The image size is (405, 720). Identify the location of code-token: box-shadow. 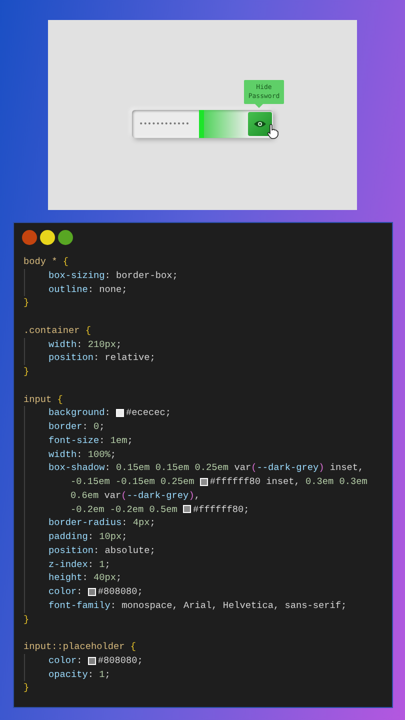
(76, 468).